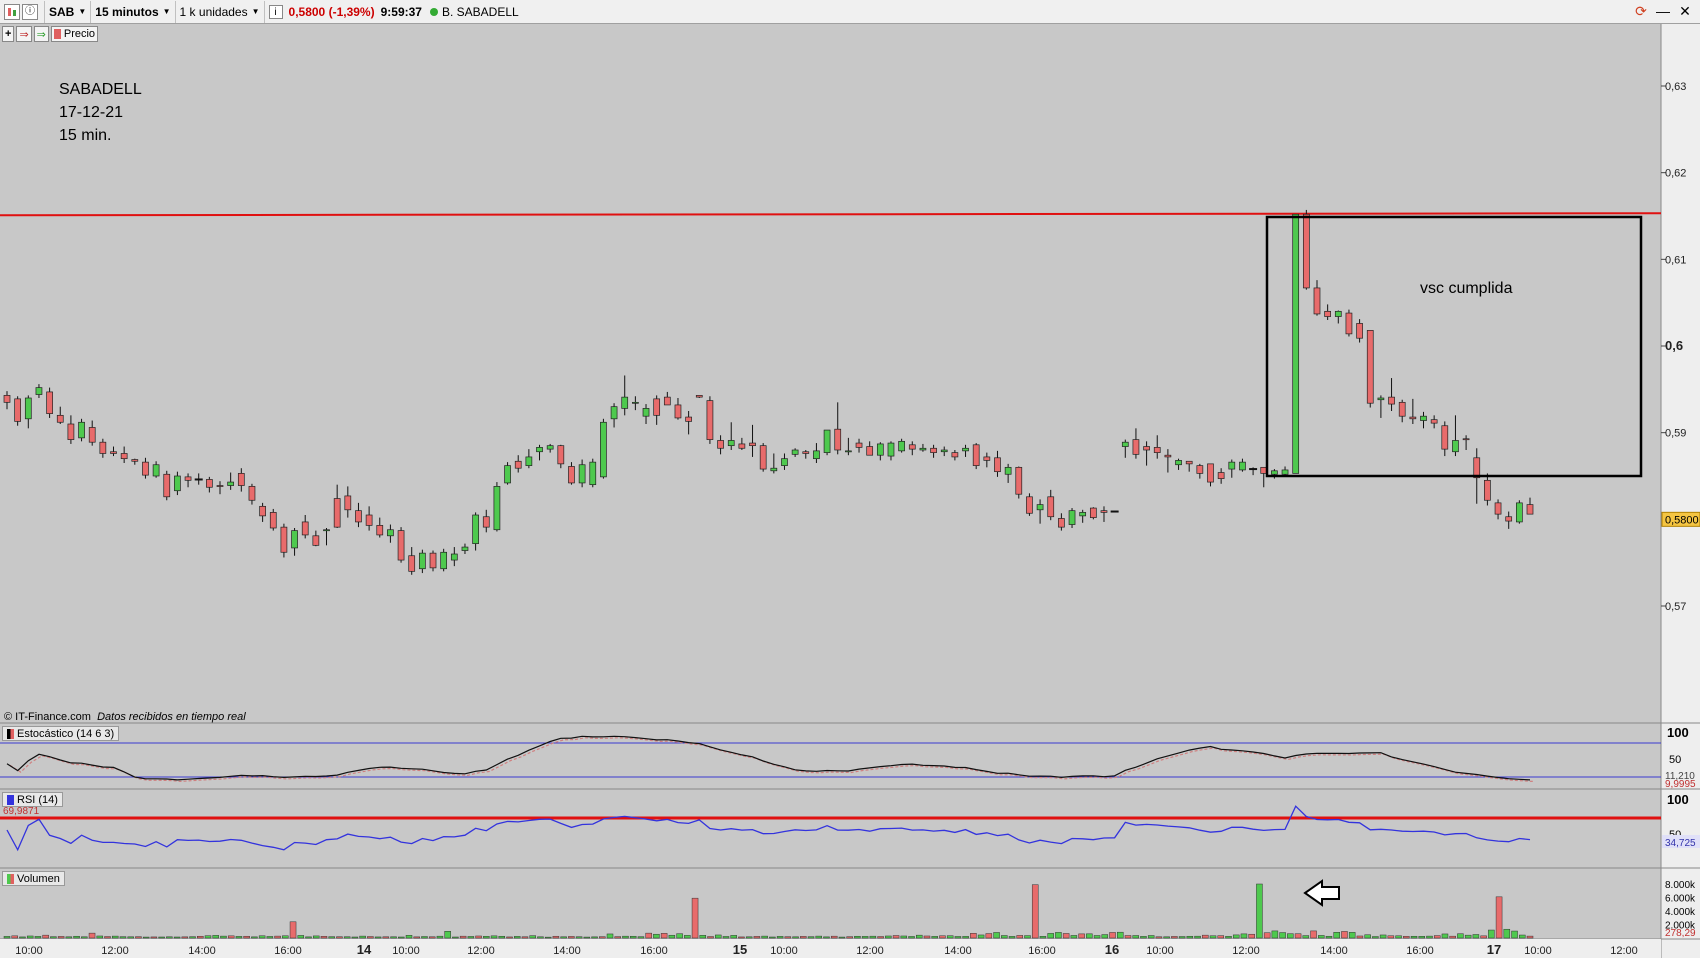 The image size is (1700, 958). What do you see at coordinates (1685, 11) in the screenshot?
I see `close-icon: ✕` at bounding box center [1685, 11].